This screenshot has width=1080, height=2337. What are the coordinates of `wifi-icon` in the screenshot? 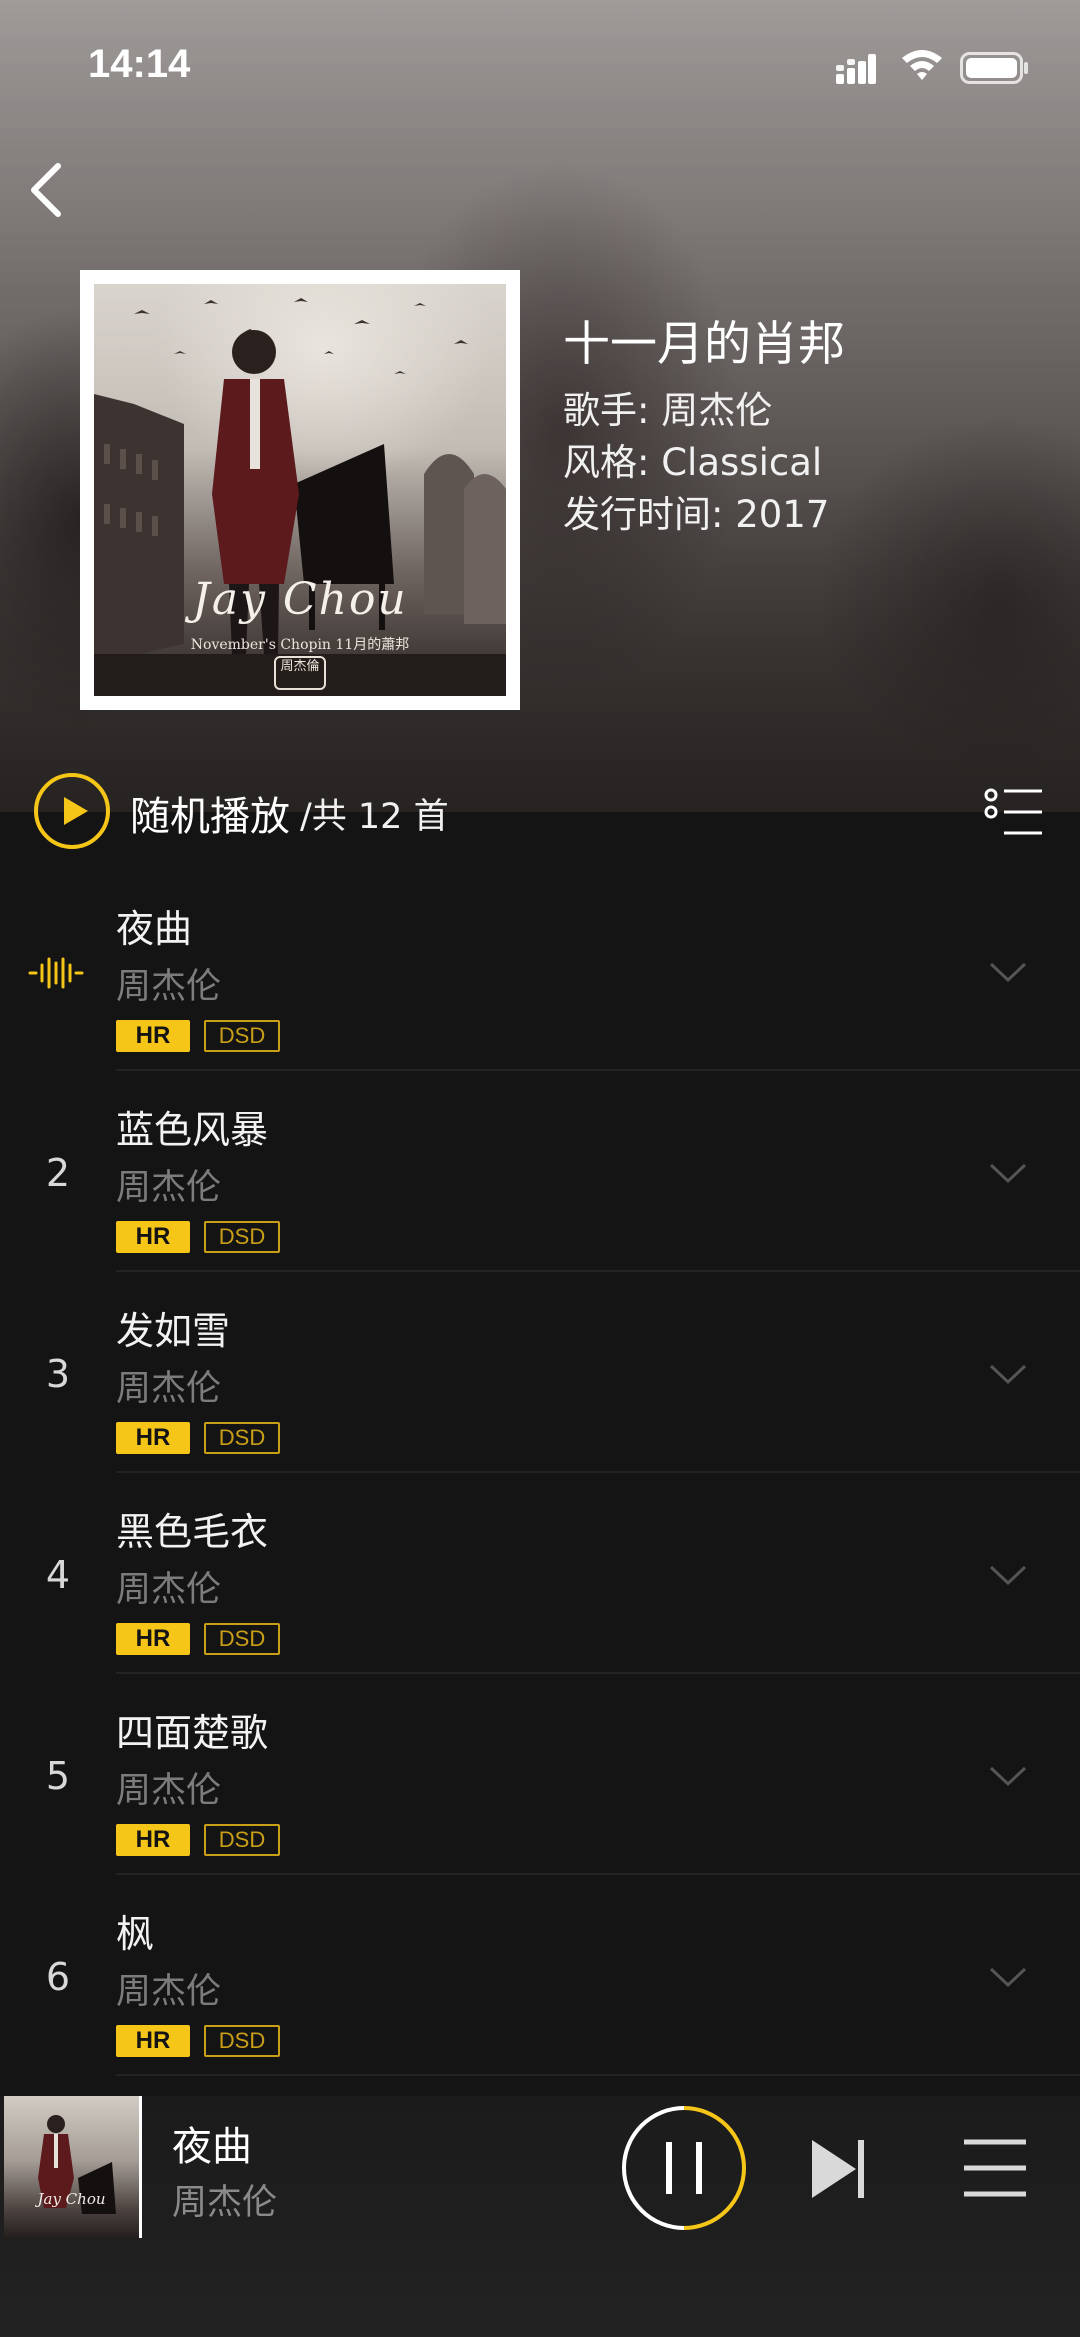 It's located at (922, 65).